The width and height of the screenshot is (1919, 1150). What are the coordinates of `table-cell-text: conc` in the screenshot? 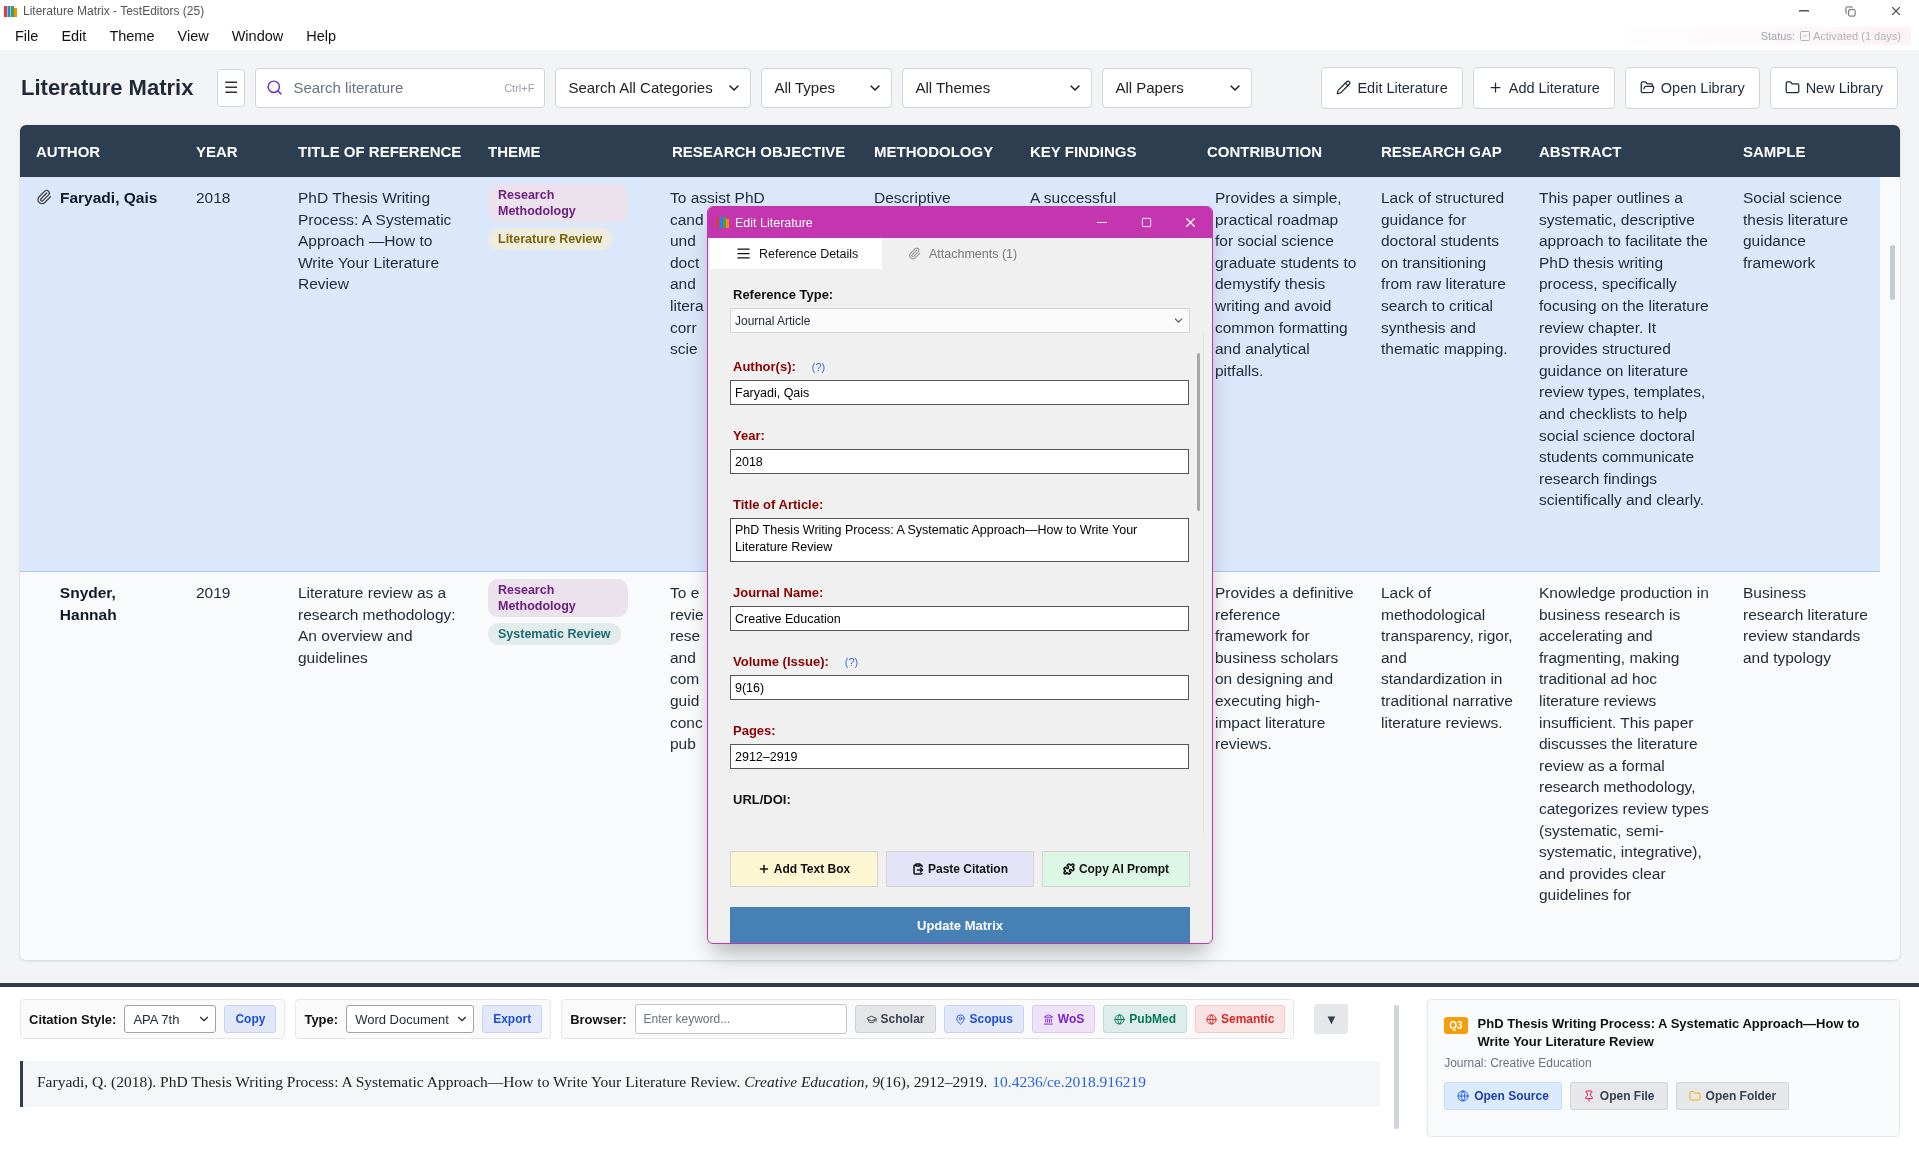 It's located at (686, 722).